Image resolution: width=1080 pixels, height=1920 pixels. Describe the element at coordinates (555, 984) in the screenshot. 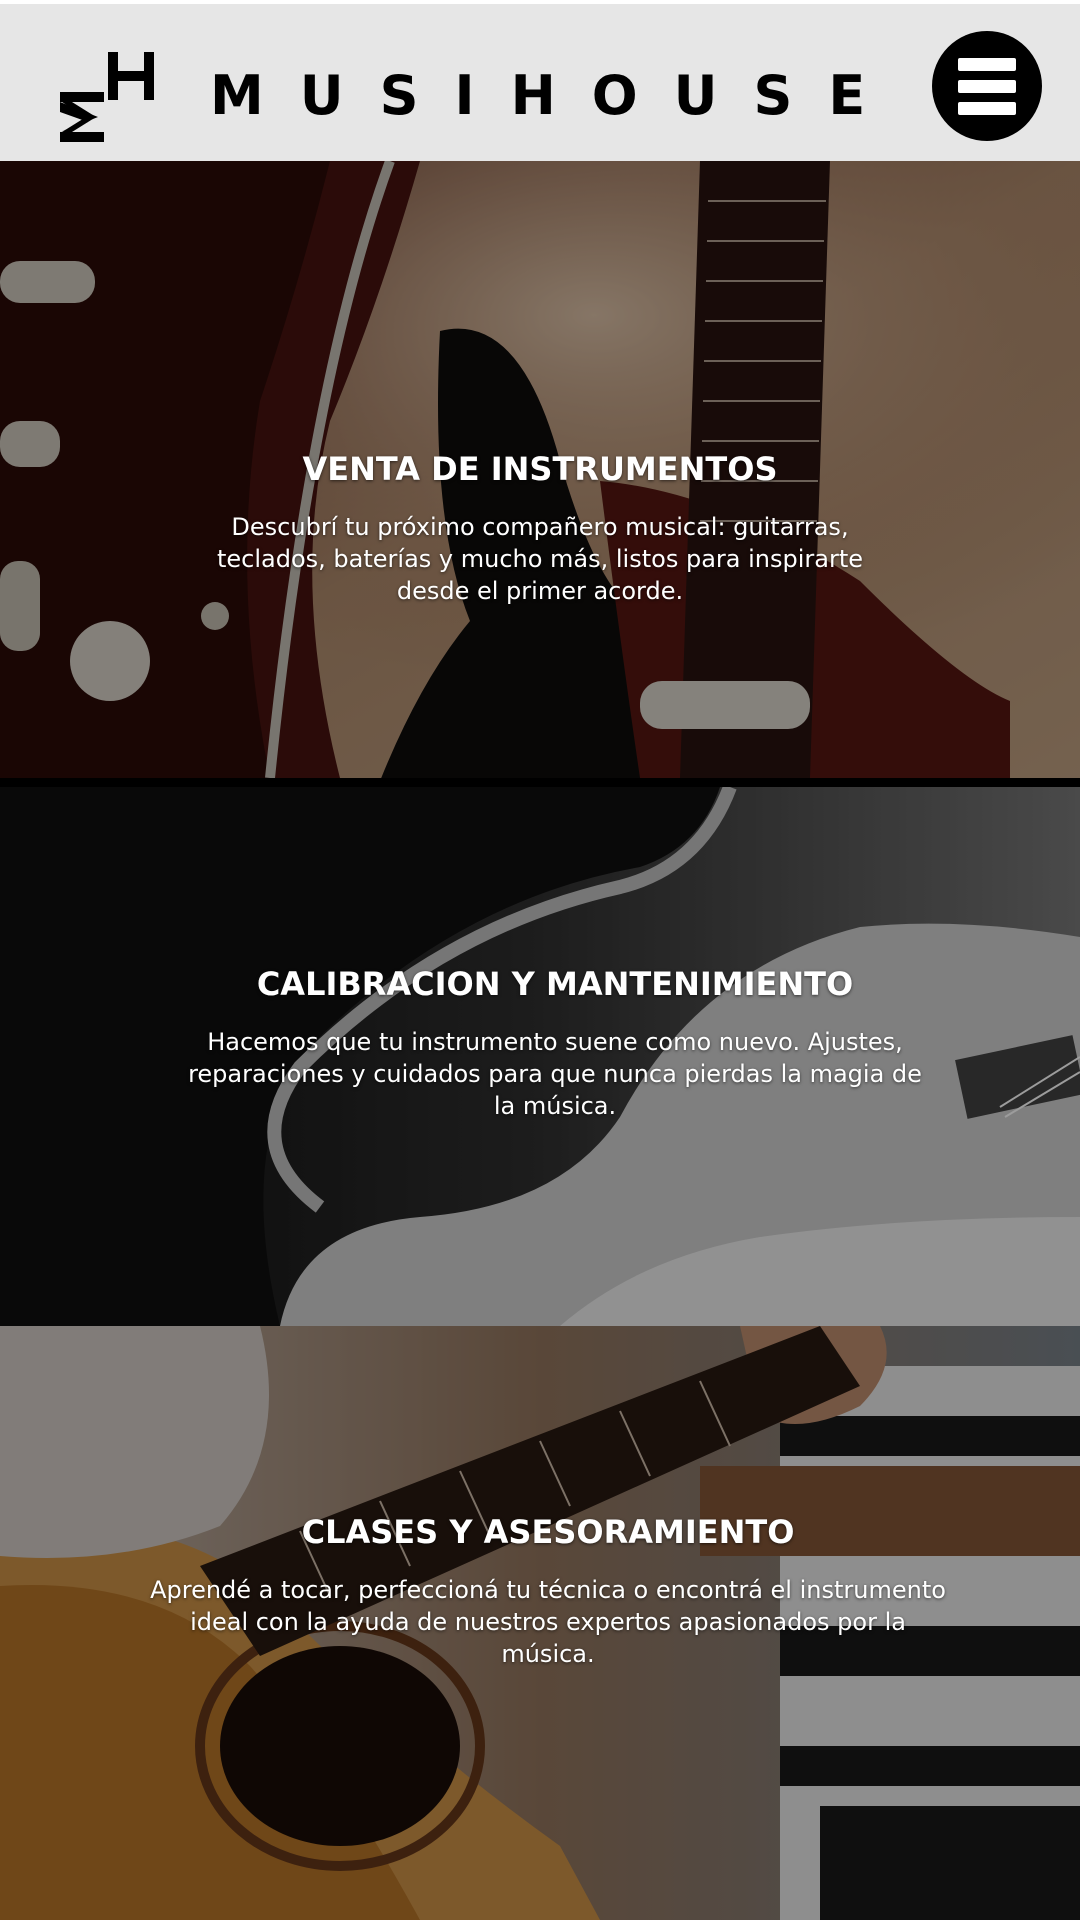

I see `section-title: CALIBRACION Y MANTENIMIENTO` at that location.